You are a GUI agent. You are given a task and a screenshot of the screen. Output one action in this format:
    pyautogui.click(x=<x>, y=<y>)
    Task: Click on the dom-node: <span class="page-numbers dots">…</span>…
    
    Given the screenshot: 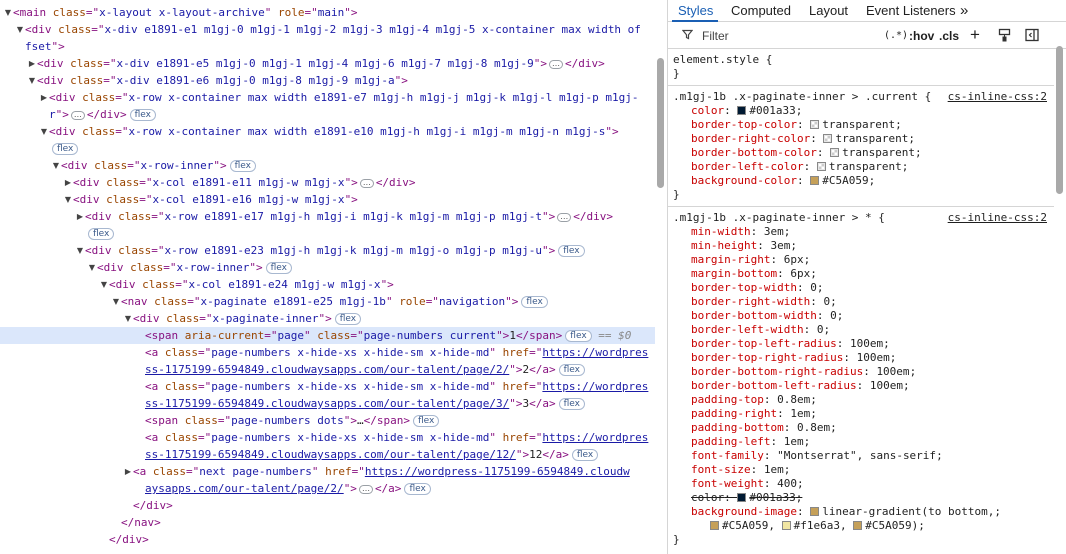 What is the action you would take?
    pyautogui.click(x=327, y=420)
    